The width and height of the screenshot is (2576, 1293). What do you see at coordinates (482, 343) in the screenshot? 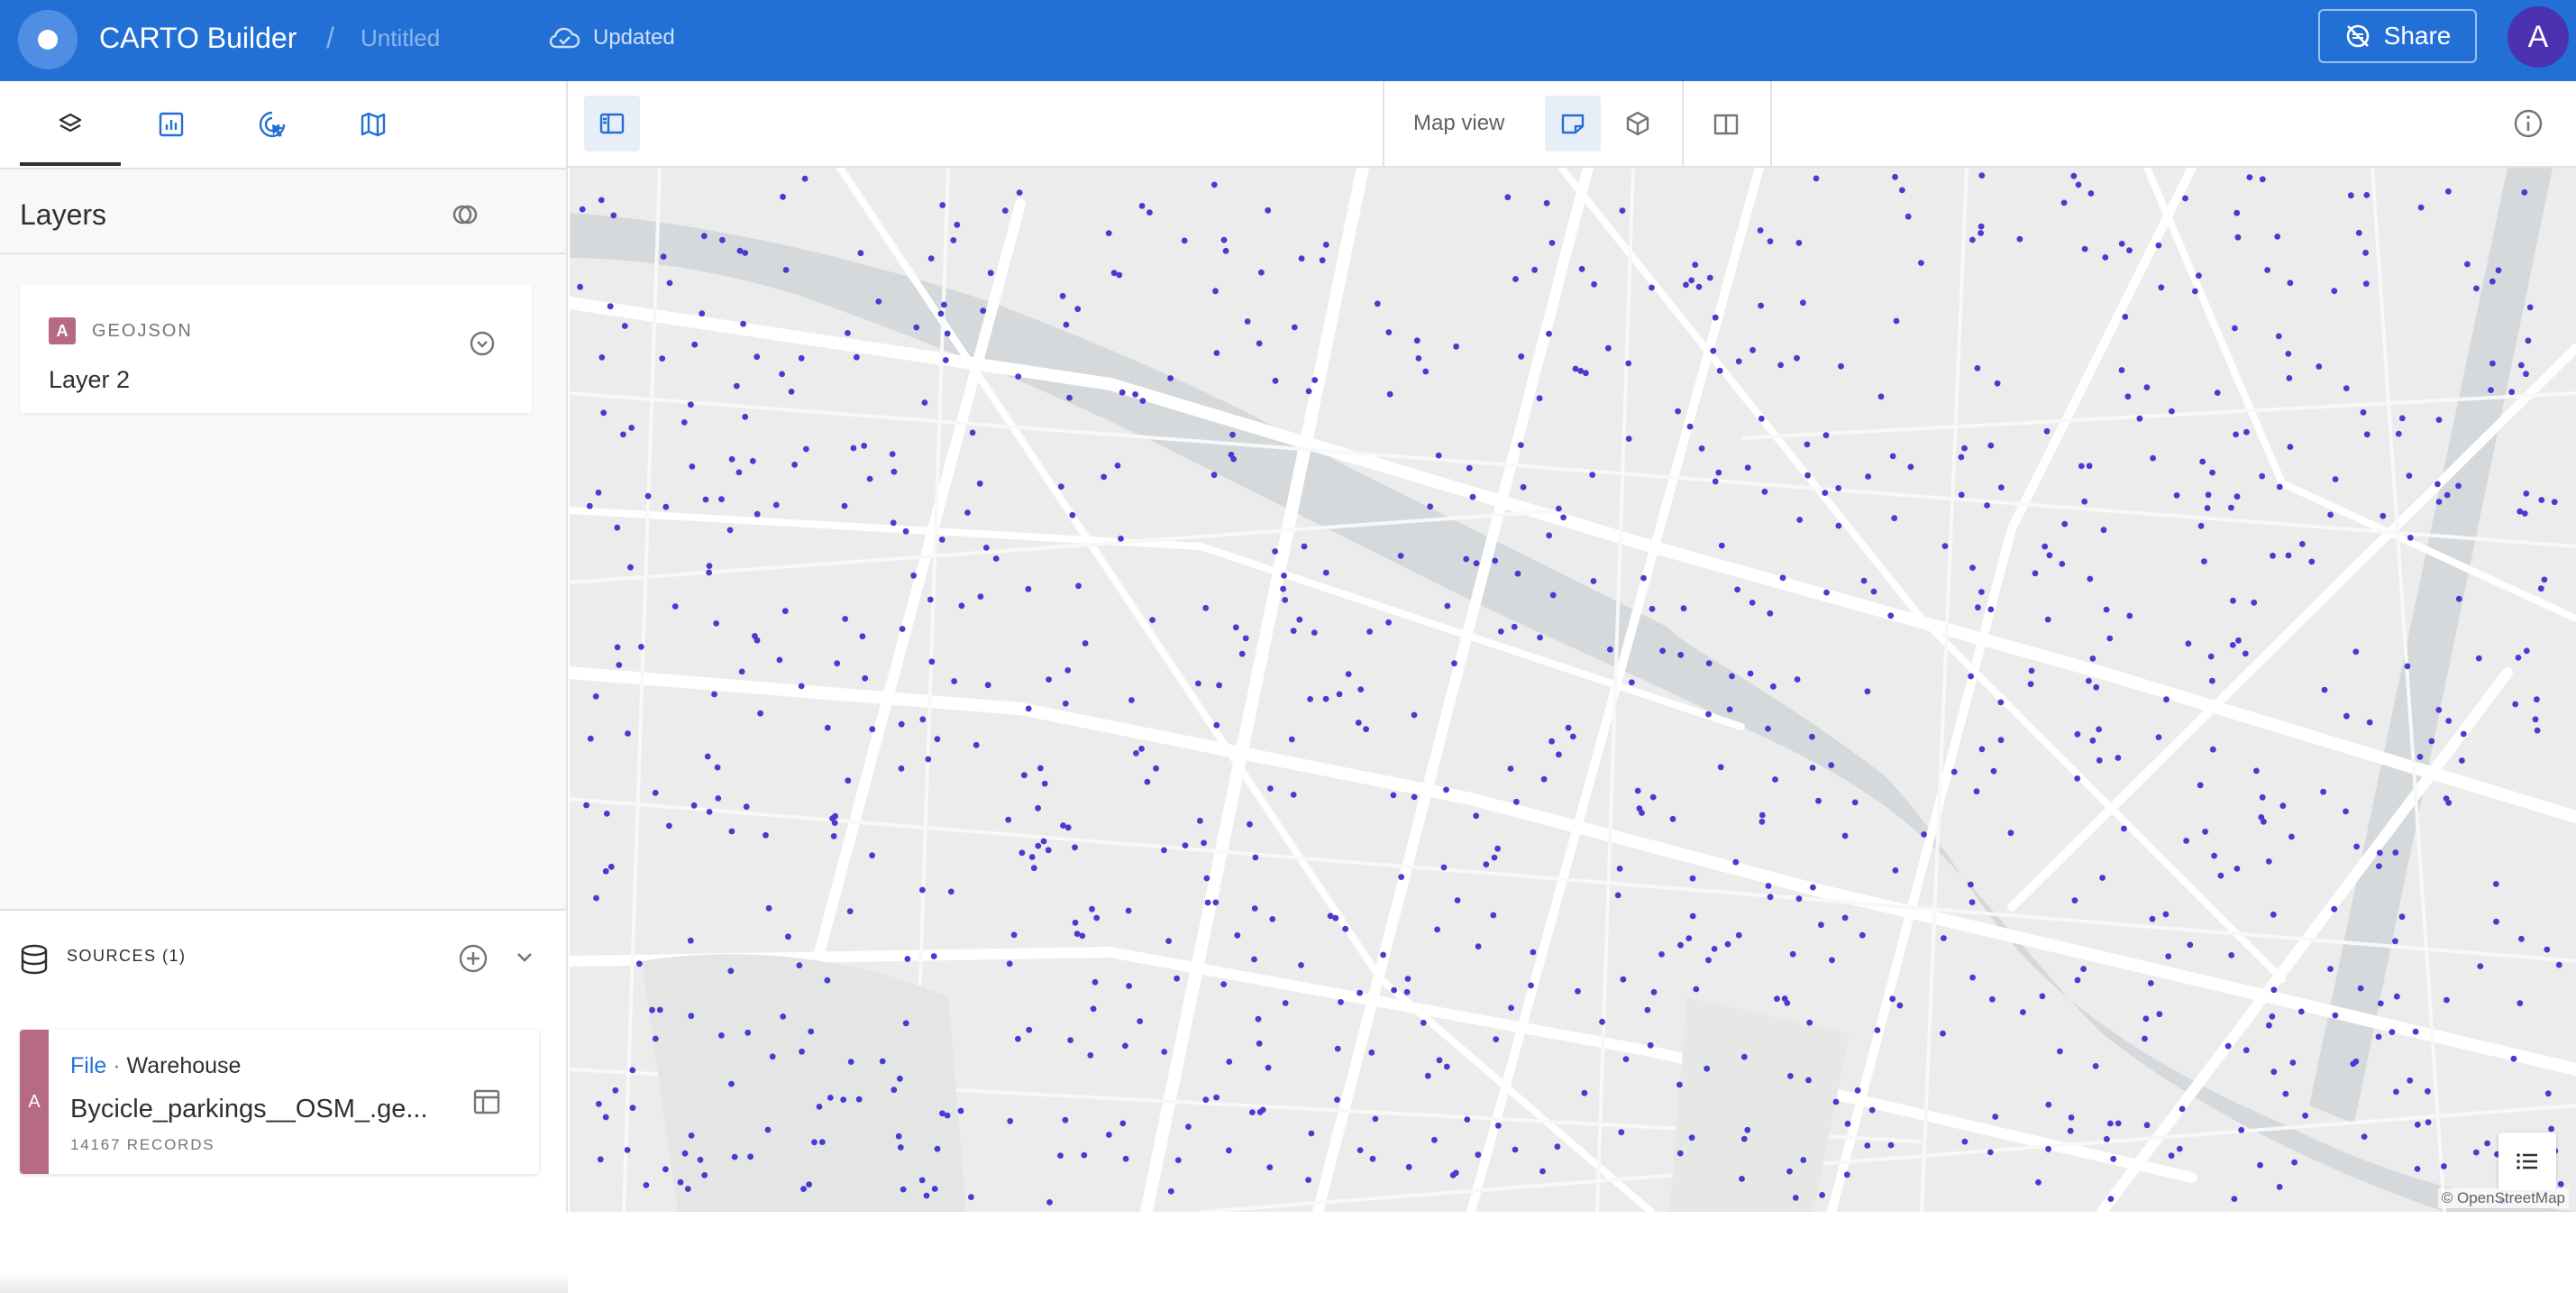
I see `layer-options-button` at bounding box center [482, 343].